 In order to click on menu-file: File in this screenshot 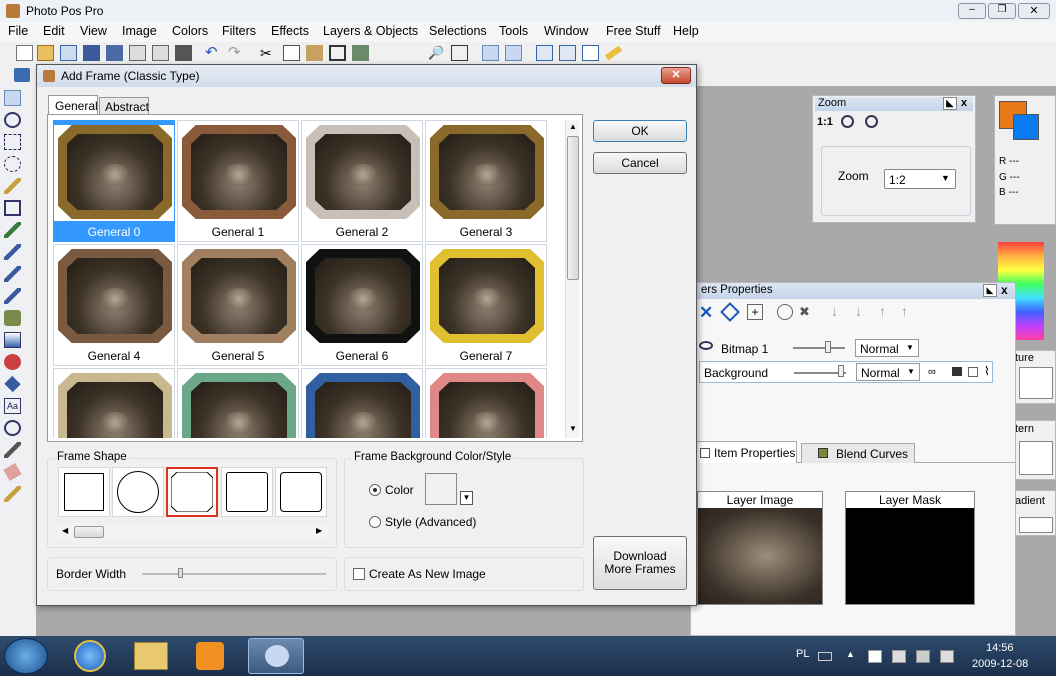, I will do `click(18, 31)`.